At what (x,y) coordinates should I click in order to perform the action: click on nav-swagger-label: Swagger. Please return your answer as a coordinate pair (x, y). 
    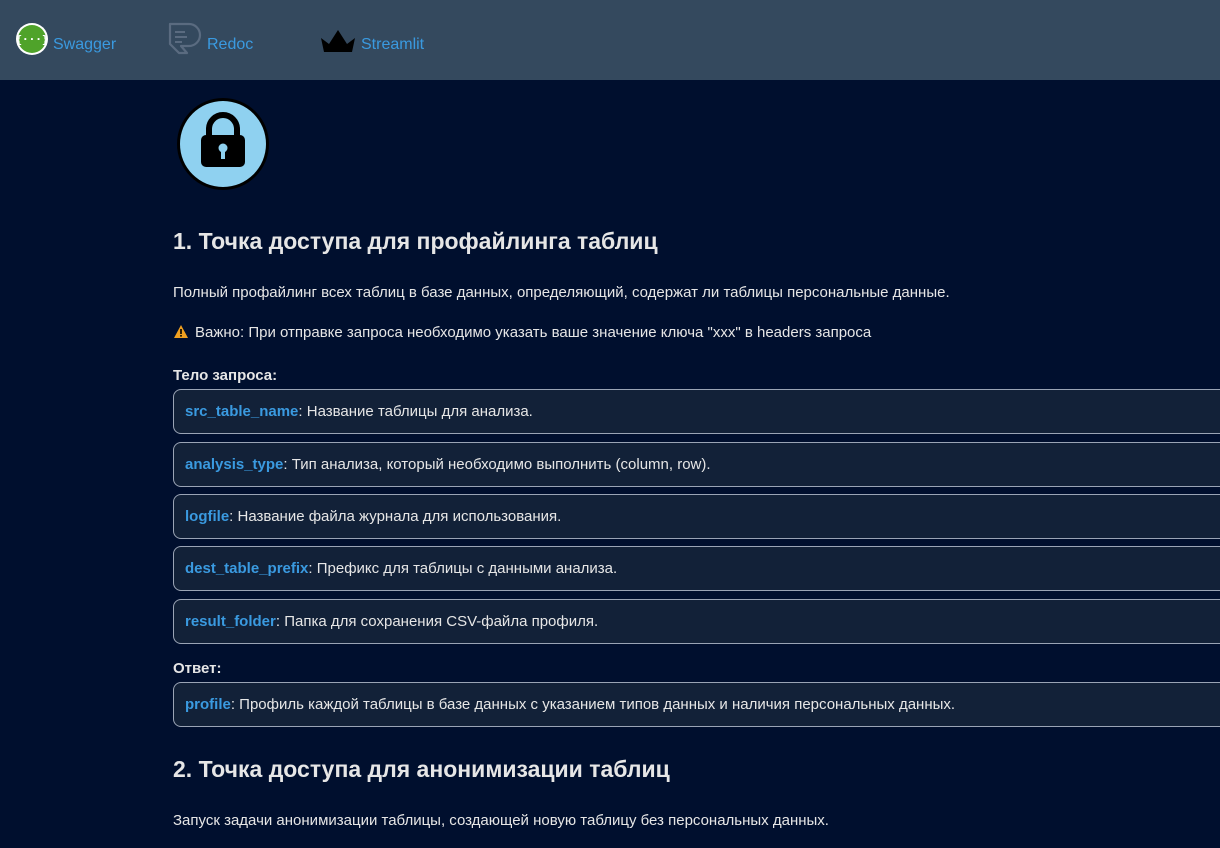
    Looking at the image, I should click on (85, 44).